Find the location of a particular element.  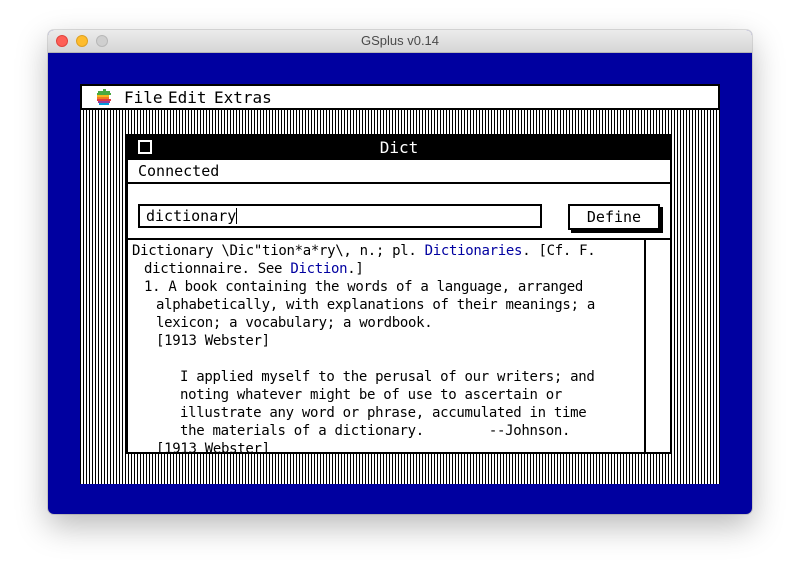

apple-rainbow-icon is located at coordinates (104, 97).